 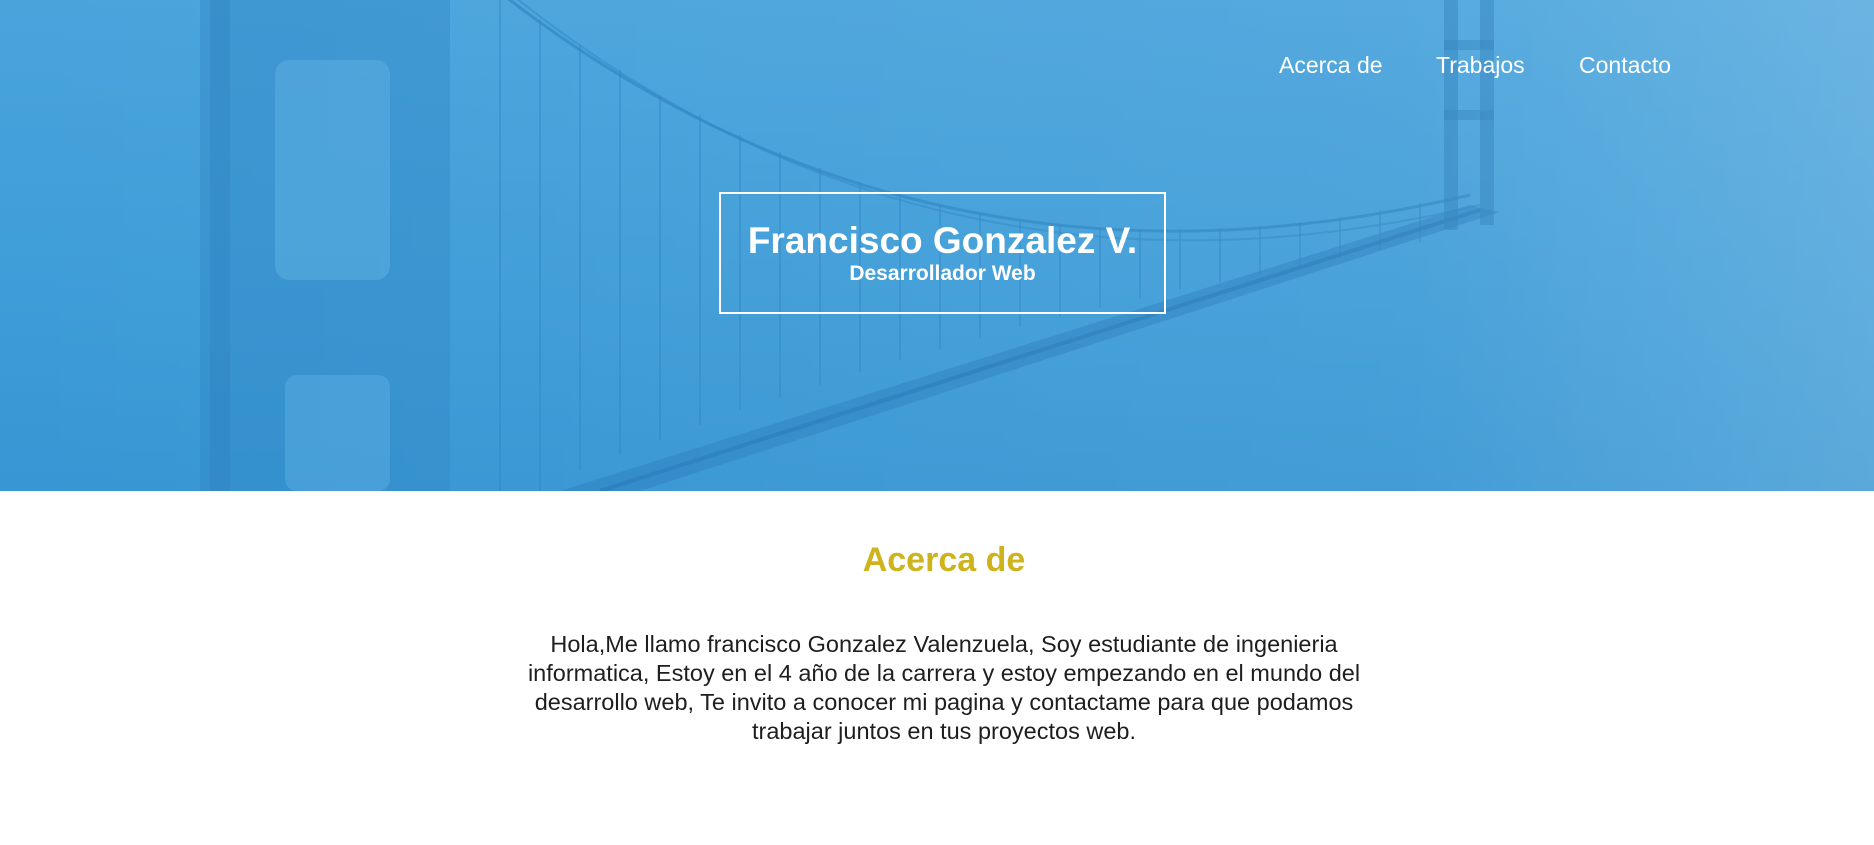 I want to click on hero-title-box: Francisco Gonzalez V. Desarrollador Web, so click(x=942, y=253).